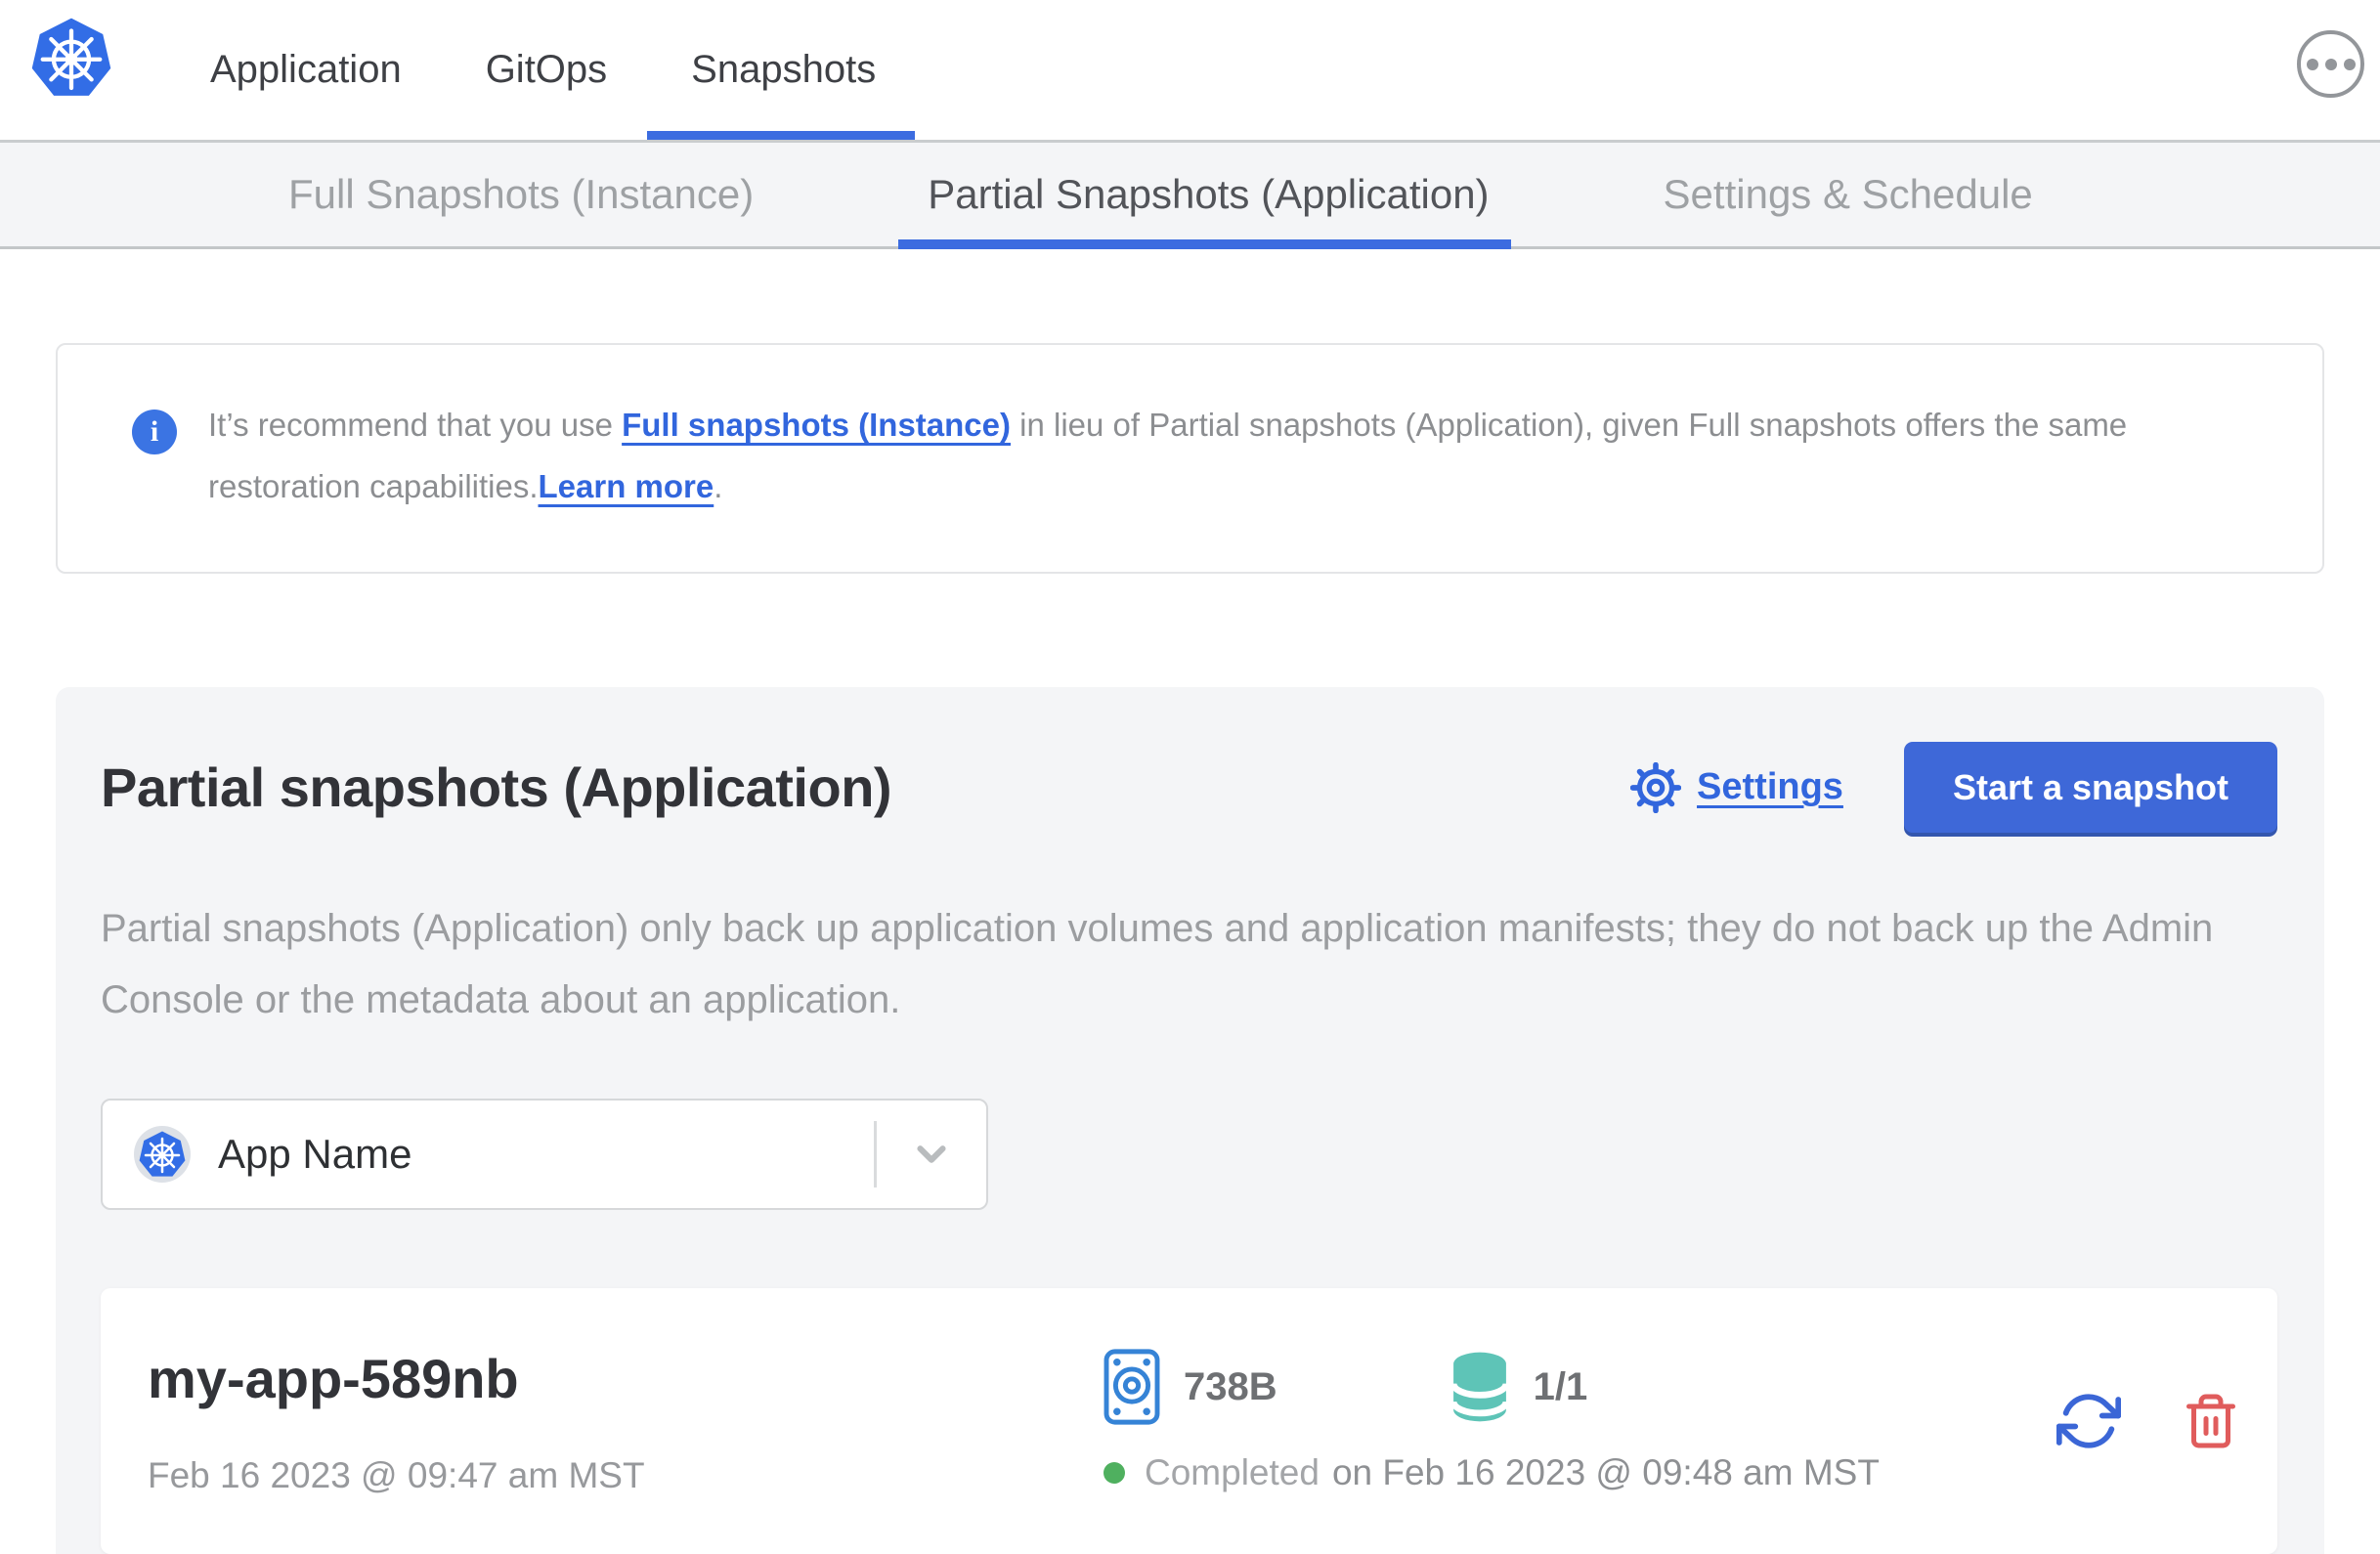  I want to click on page-title: Partial snapshots (Application), so click(496, 787).